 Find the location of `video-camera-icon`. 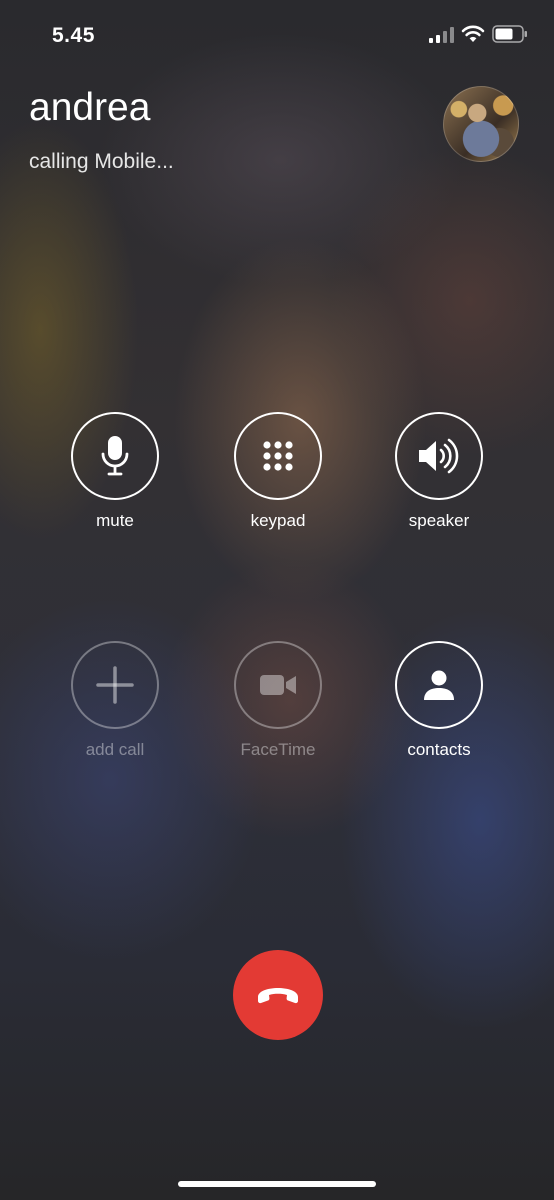

video-camera-icon is located at coordinates (278, 685).